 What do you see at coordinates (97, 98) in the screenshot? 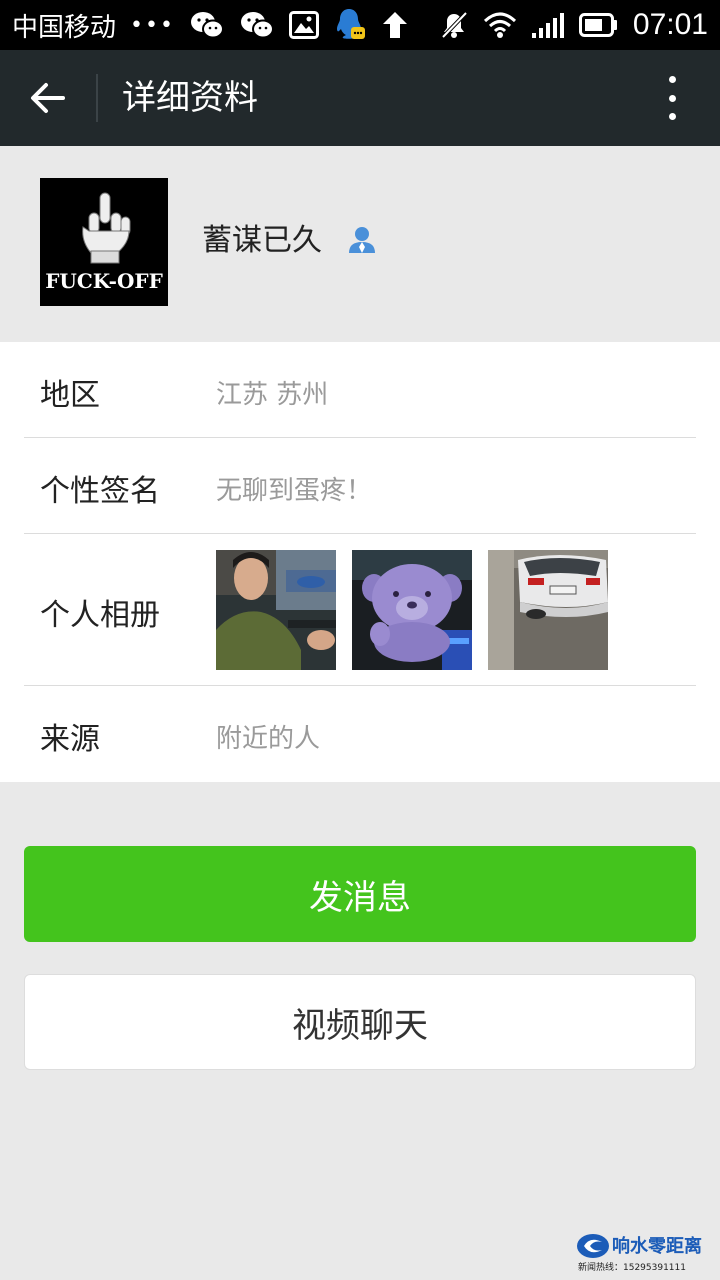
I see `app-bar-divider` at bounding box center [97, 98].